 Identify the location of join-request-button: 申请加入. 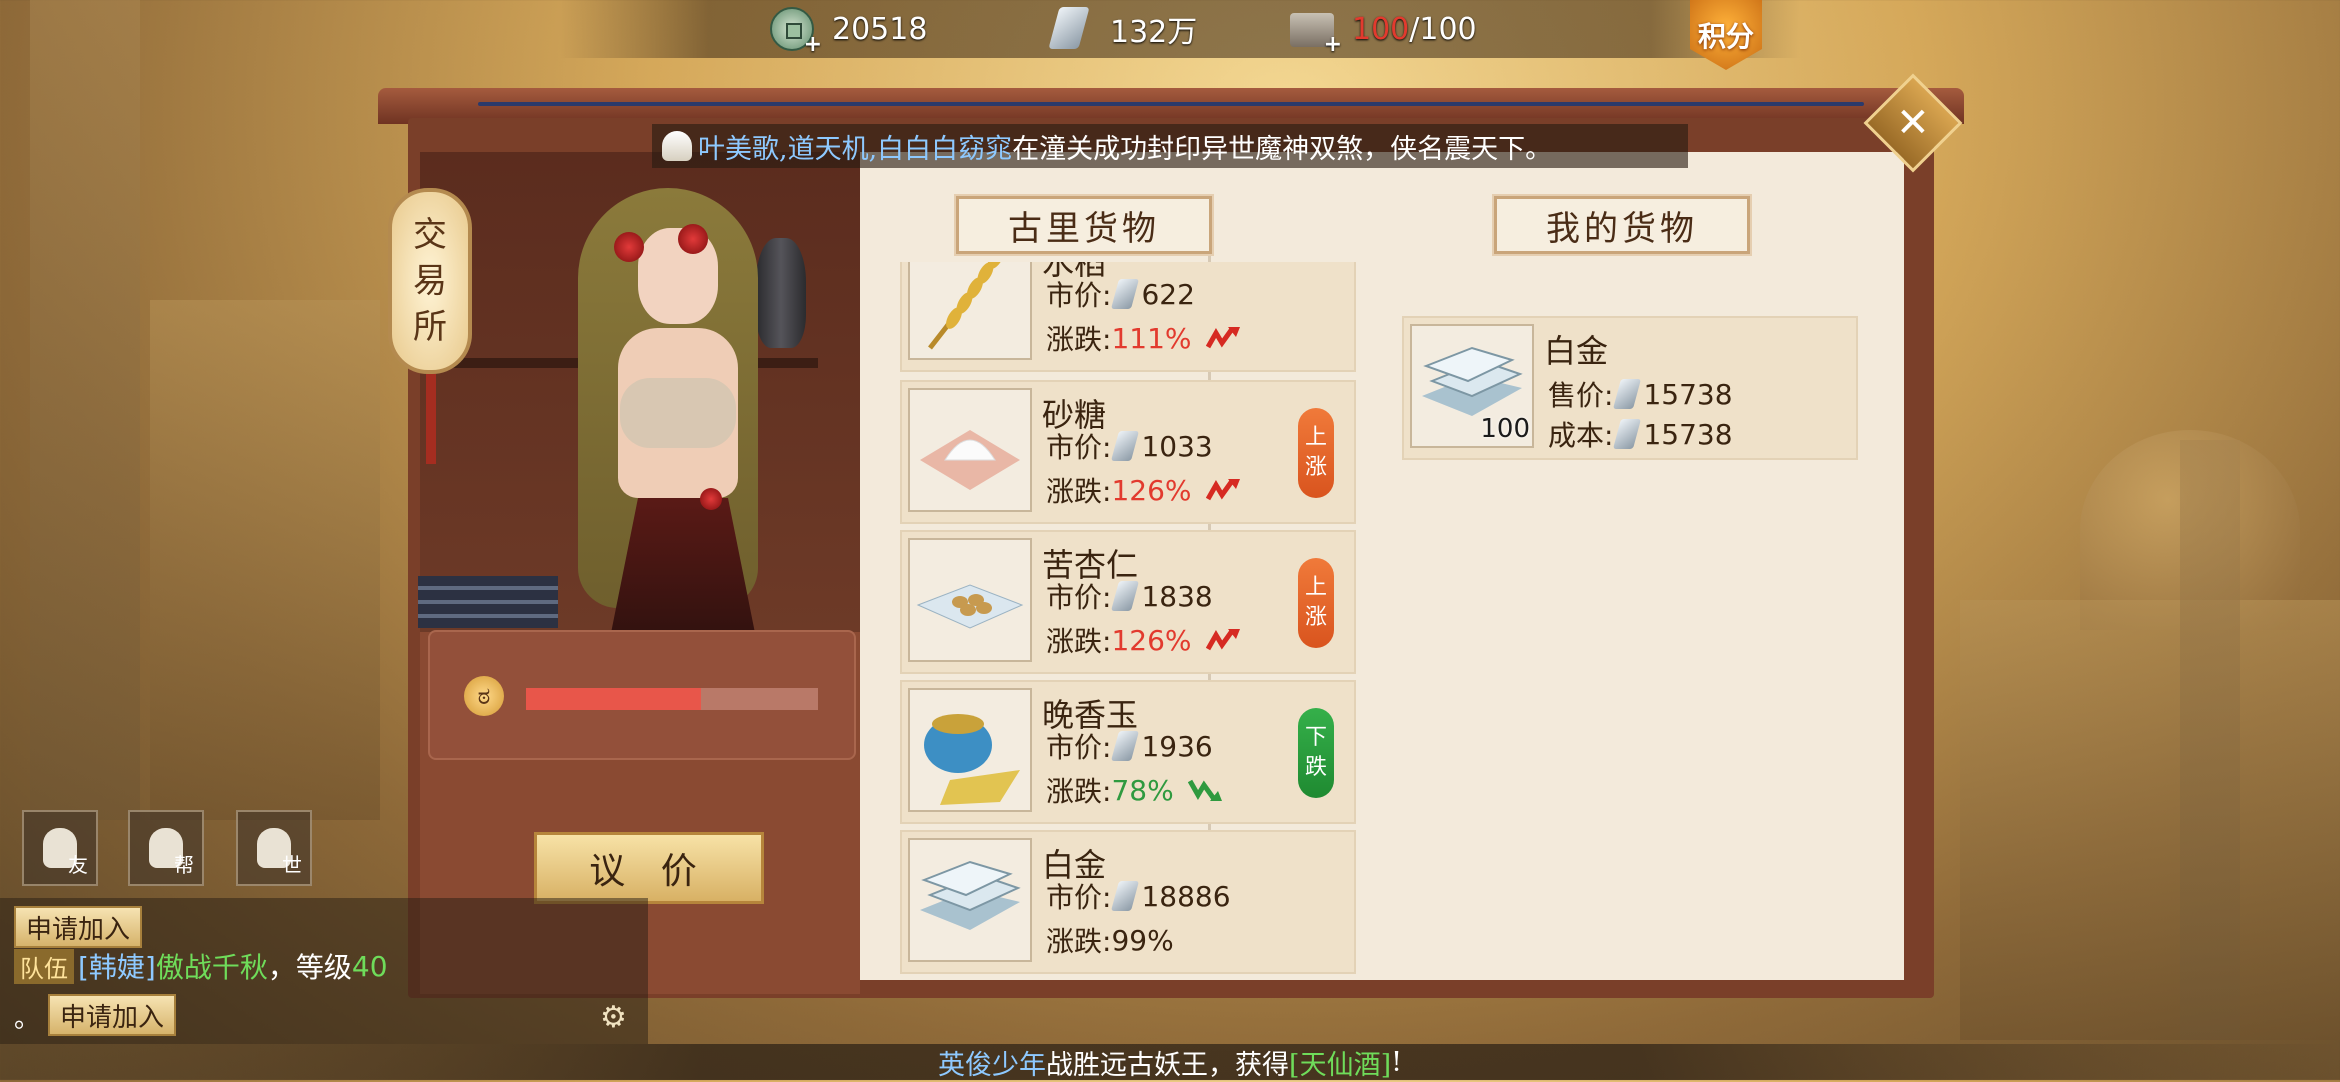
(78, 927).